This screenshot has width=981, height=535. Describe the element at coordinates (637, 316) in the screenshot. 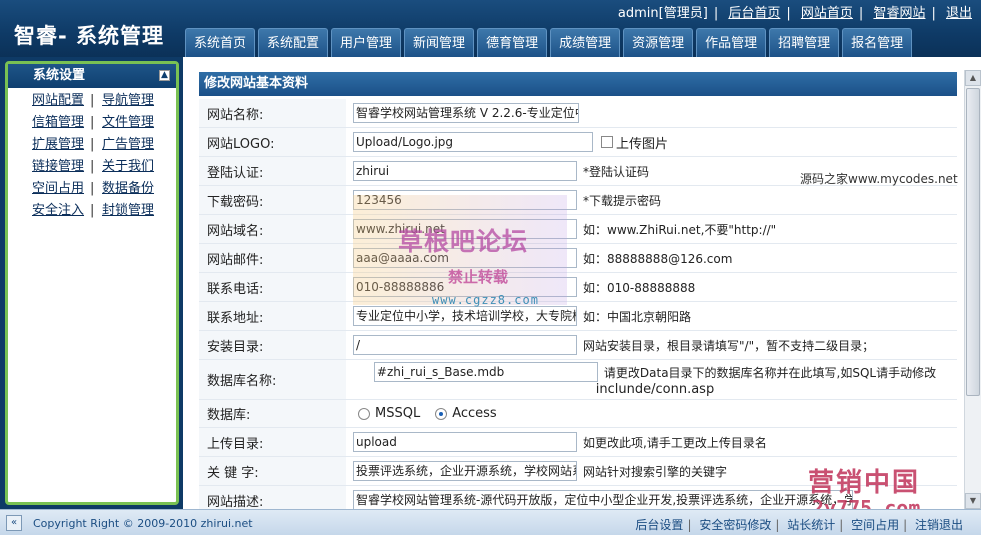

I see `address-hint: 如：中国北京朝阳路` at that location.